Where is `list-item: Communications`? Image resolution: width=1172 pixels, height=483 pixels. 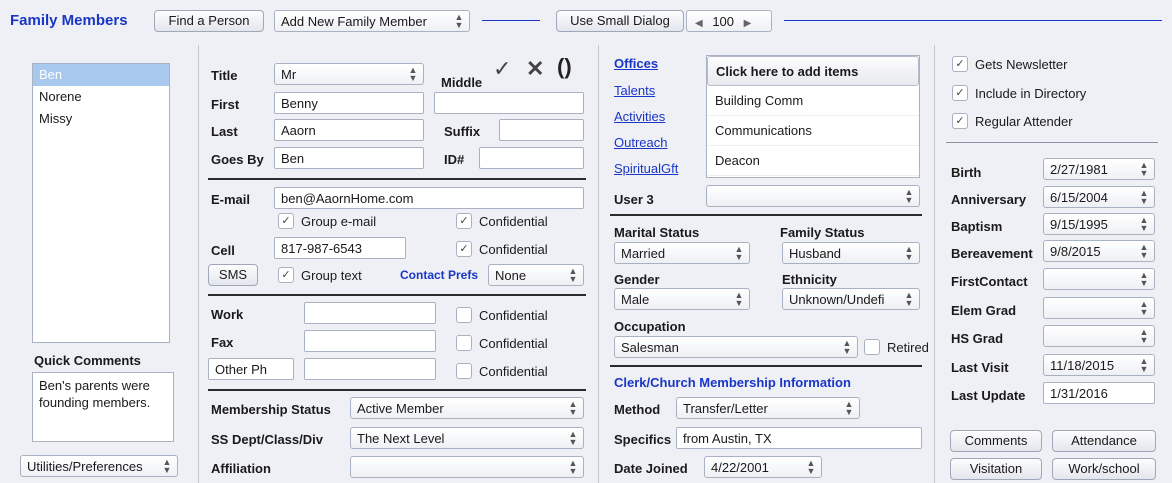
list-item: Communications is located at coordinates (813, 131).